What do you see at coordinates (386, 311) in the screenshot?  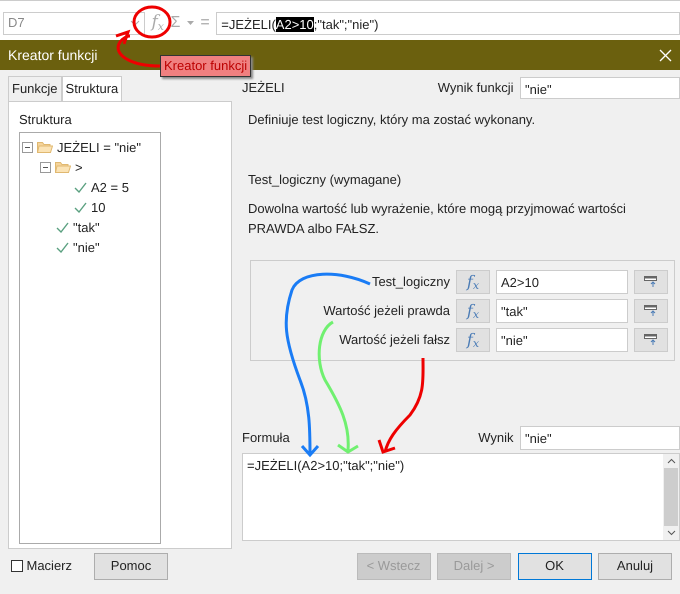 I see `argument-label: Wartość jeżeli prawda` at bounding box center [386, 311].